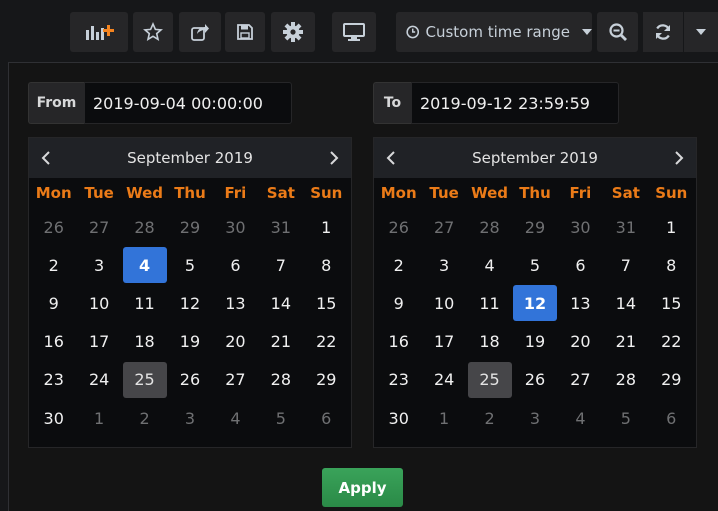 The image size is (718, 511). I want to click on apply-button: Apply, so click(362, 487).